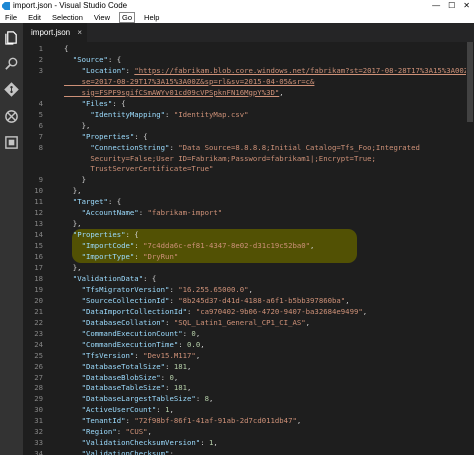 Image resolution: width=474 pixels, height=455 pixels. I want to click on code-line: 27 "DatabaseBlobSize": 0,, so click(248, 378).